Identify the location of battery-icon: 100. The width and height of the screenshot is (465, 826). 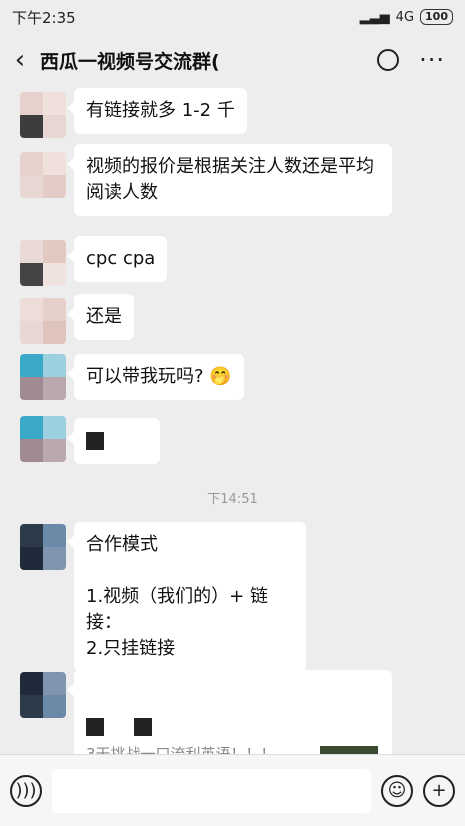
(436, 17).